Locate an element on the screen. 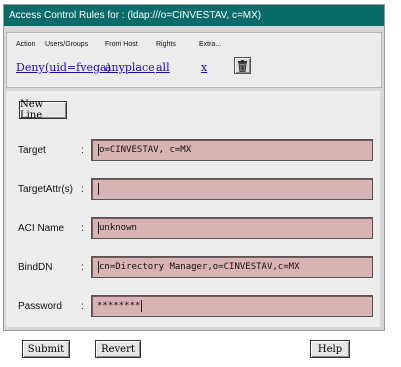  rule-users-link: (uid=fvega) is located at coordinates (78, 67).